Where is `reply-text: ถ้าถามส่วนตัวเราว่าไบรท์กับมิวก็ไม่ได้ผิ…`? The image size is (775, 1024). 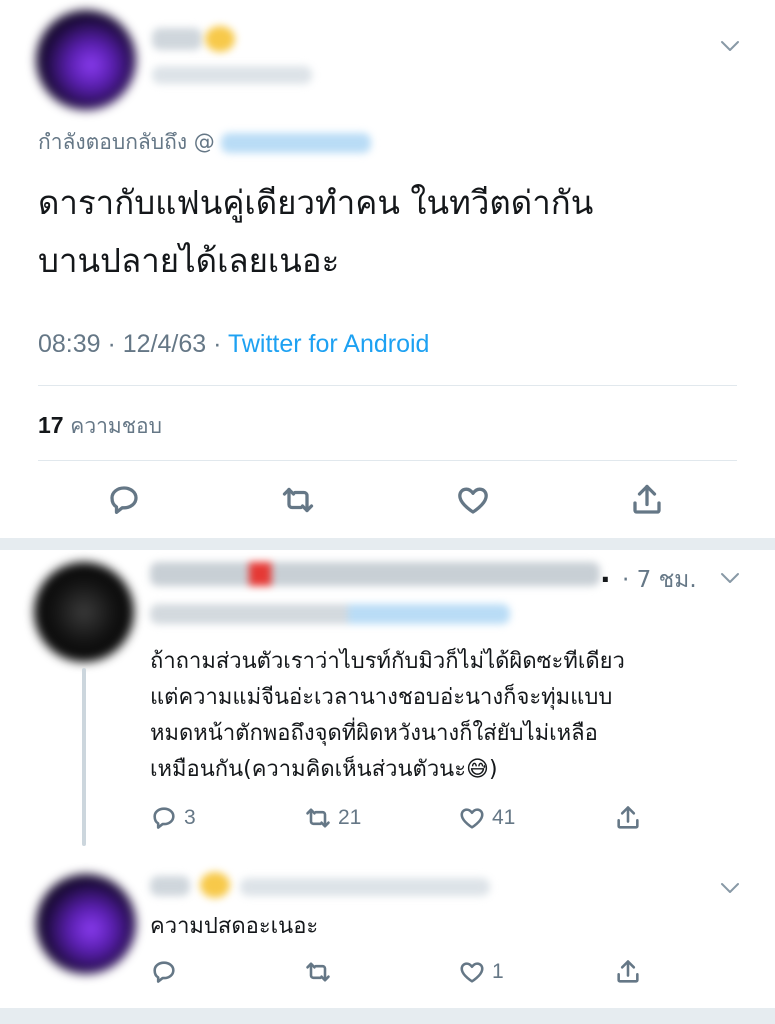 reply-text: ถ้าถามส่วนตัวเราว่าไบรท์กับมิวก็ไม่ได้ผิ… is located at coordinates (387, 716).